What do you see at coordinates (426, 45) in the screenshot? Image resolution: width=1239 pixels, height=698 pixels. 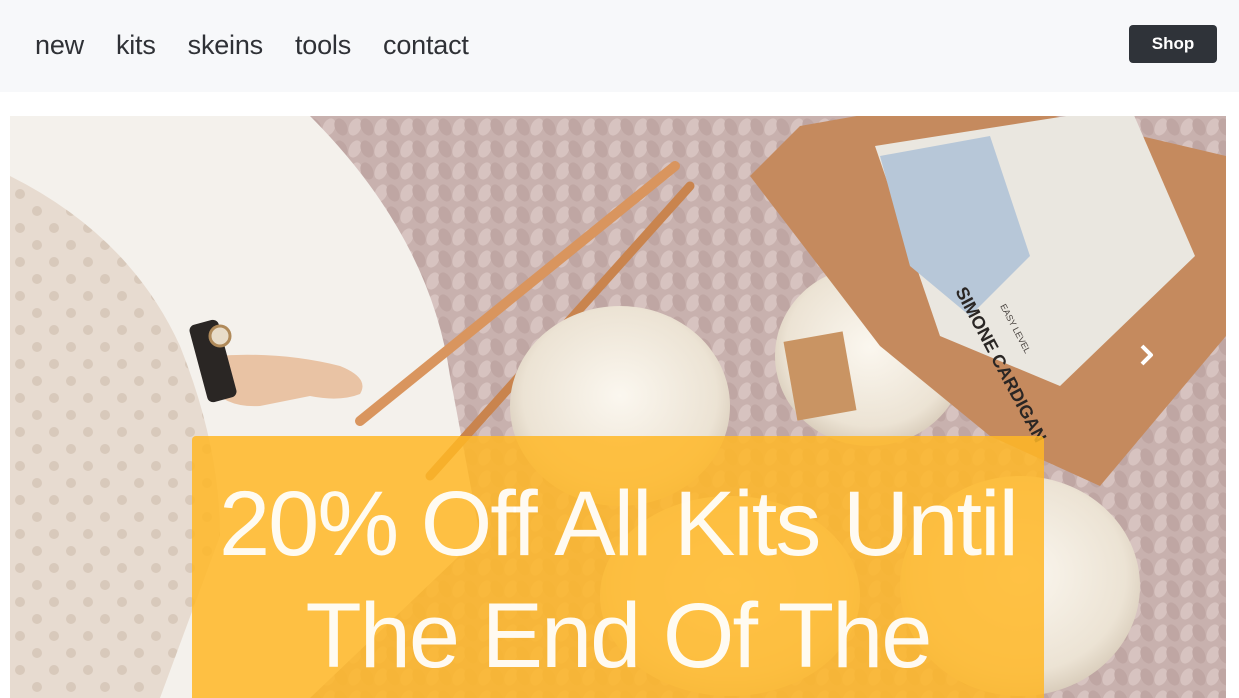 I see `nav-link-contact: contact` at bounding box center [426, 45].